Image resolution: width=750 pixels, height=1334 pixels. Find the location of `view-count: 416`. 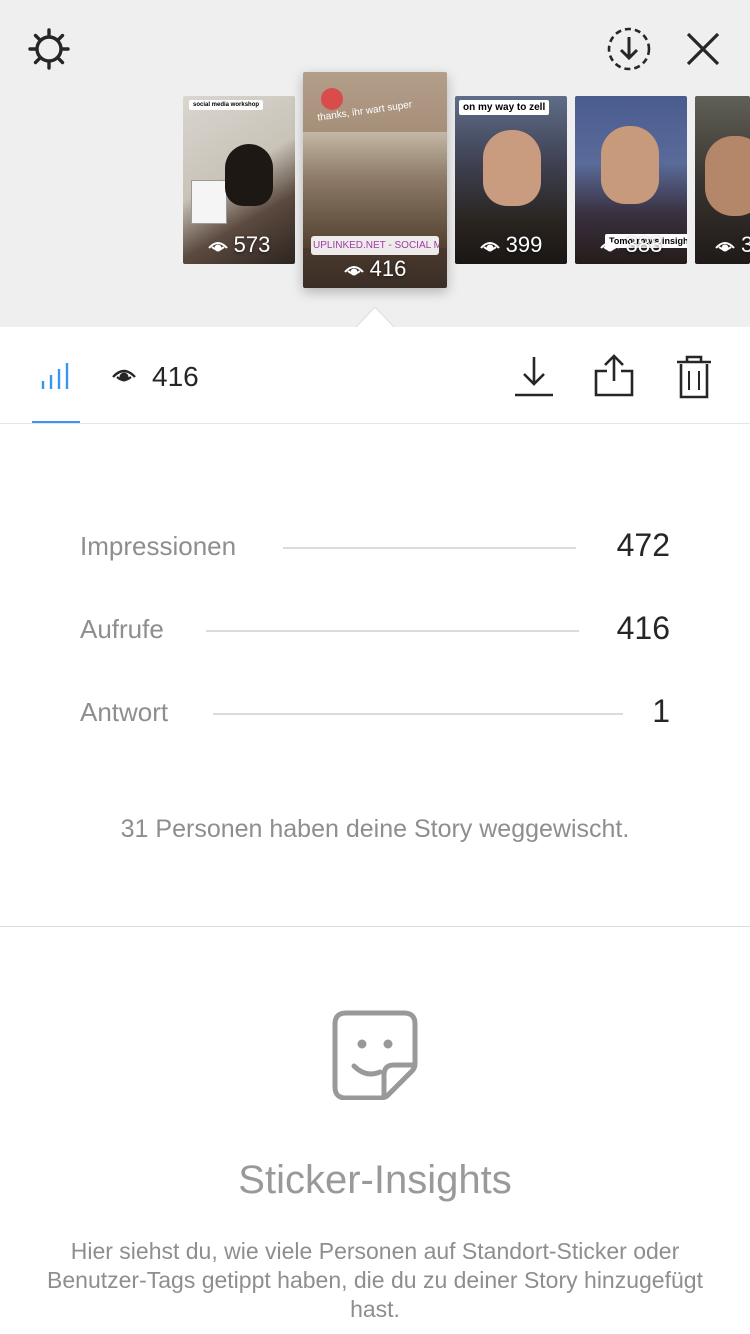

view-count: 416 is located at coordinates (375, 269).